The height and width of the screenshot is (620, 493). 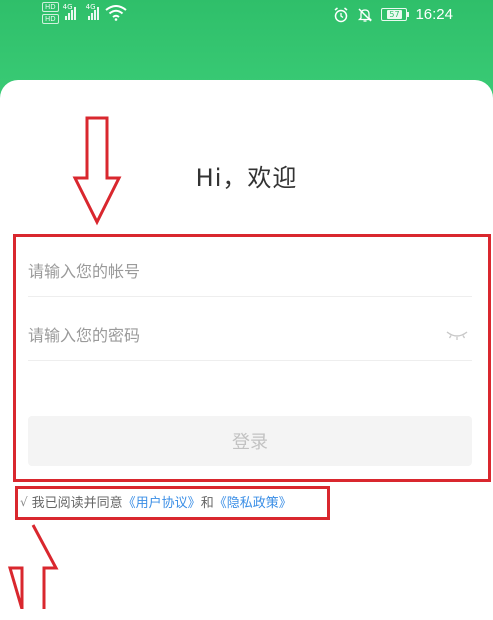 What do you see at coordinates (50, 19) in the screenshot?
I see `hd-icon-2: HD` at bounding box center [50, 19].